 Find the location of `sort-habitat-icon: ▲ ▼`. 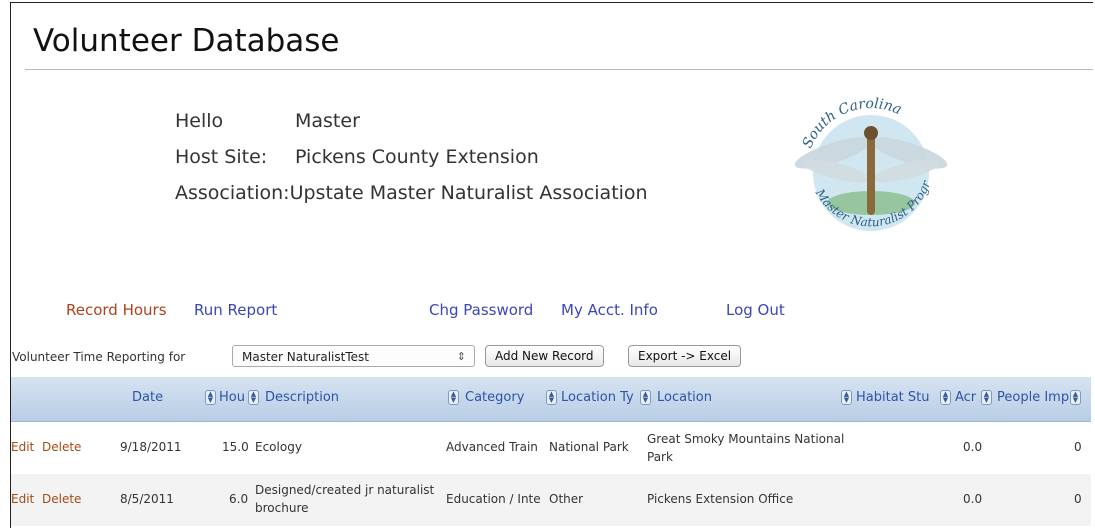

sort-habitat-icon: ▲ ▼ is located at coordinates (945, 397).